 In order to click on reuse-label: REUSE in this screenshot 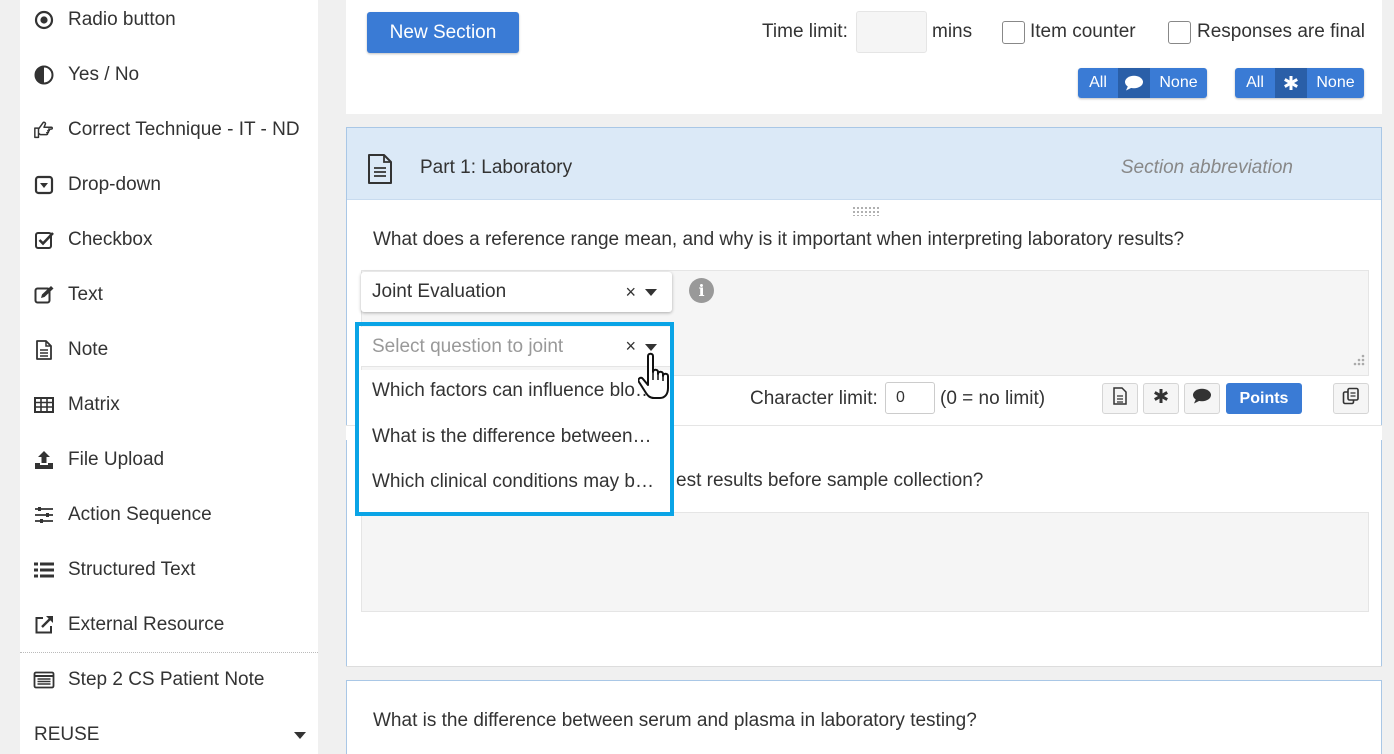, I will do `click(67, 734)`.